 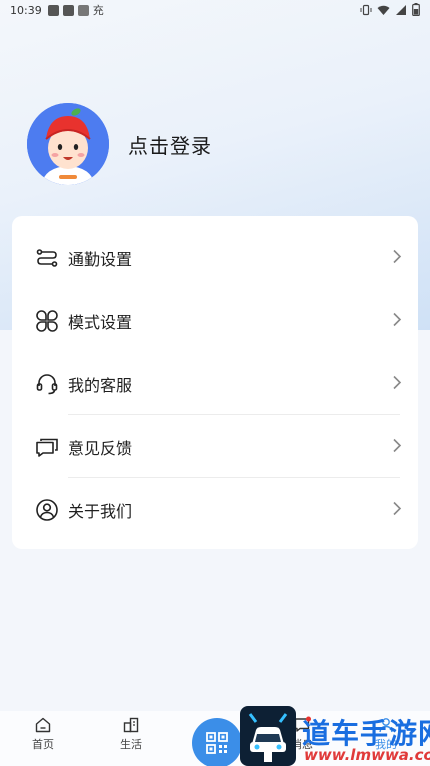 What do you see at coordinates (416, 9) in the screenshot?
I see `battery-icon` at bounding box center [416, 9].